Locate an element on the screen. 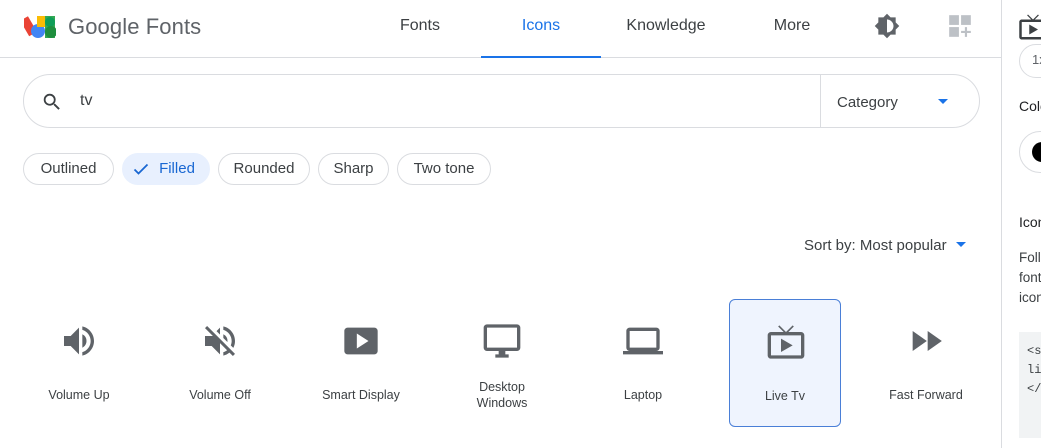 The height and width of the screenshot is (448, 1041). icon-tile-smart-display: Smart Display is located at coordinates (361, 363).